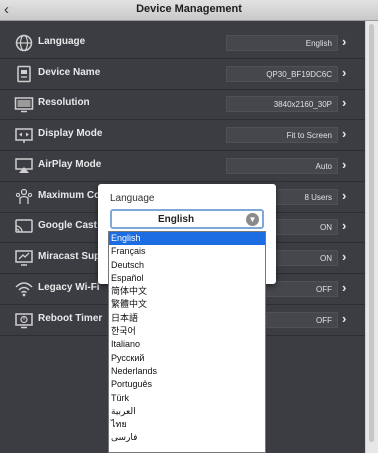 The height and width of the screenshot is (453, 378). What do you see at coordinates (252, 219) in the screenshot?
I see `chevron-down-icon: ▼` at bounding box center [252, 219].